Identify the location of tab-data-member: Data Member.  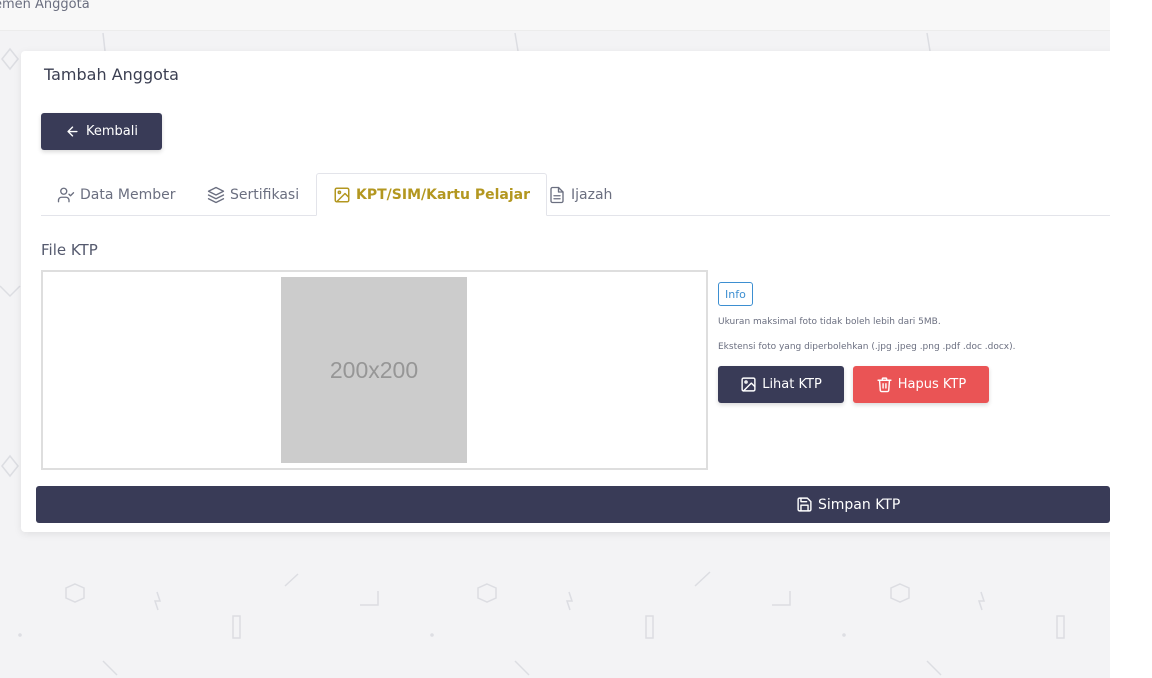
(116, 195).